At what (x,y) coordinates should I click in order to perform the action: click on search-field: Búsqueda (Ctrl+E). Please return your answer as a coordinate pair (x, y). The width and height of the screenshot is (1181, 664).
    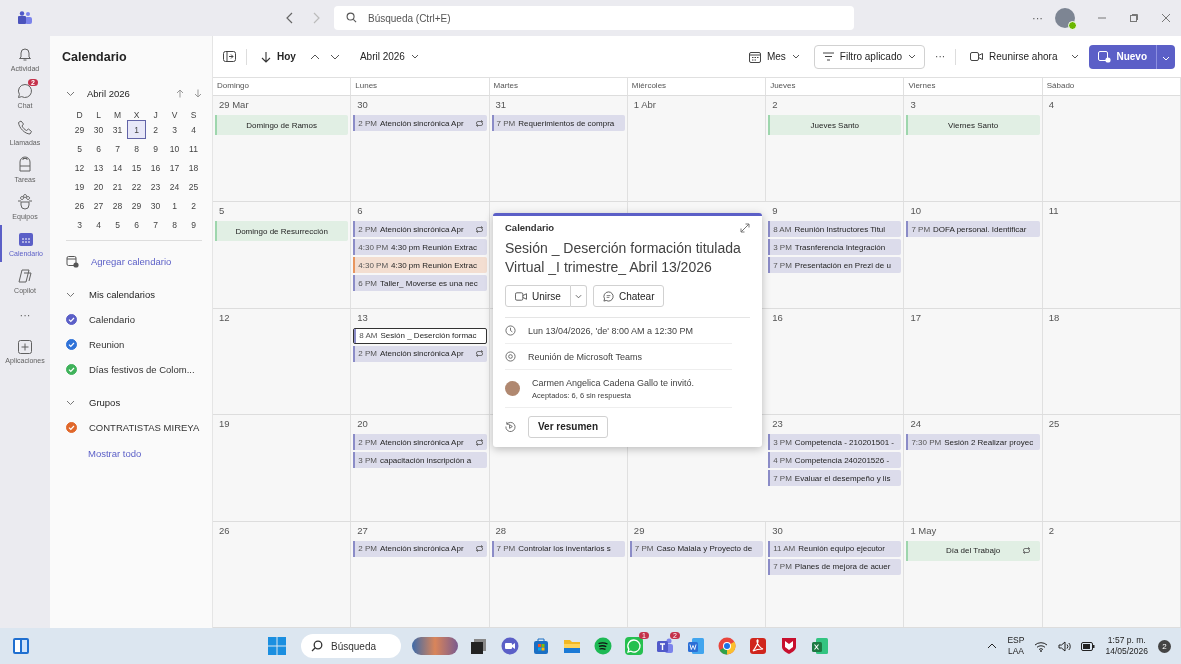
    Looking at the image, I should click on (594, 18).